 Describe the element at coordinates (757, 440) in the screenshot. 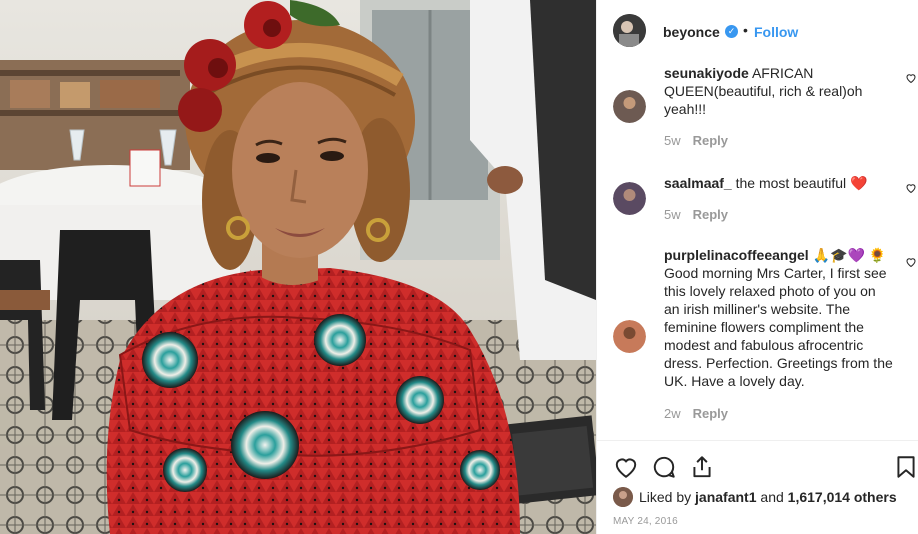

I see `actions-divider` at that location.